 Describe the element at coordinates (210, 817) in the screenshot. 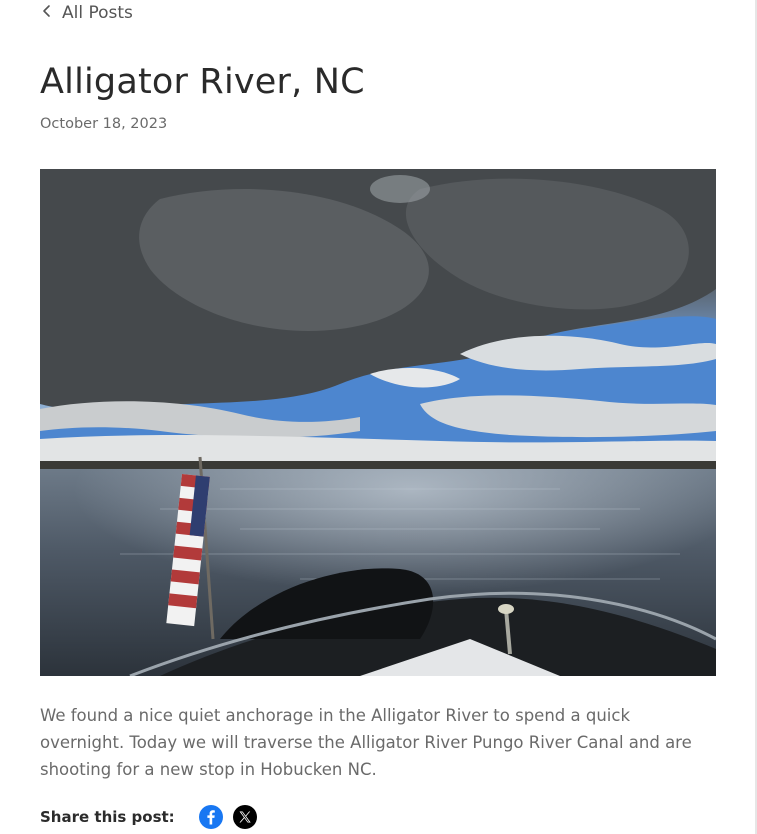

I see `facebook-icon` at that location.